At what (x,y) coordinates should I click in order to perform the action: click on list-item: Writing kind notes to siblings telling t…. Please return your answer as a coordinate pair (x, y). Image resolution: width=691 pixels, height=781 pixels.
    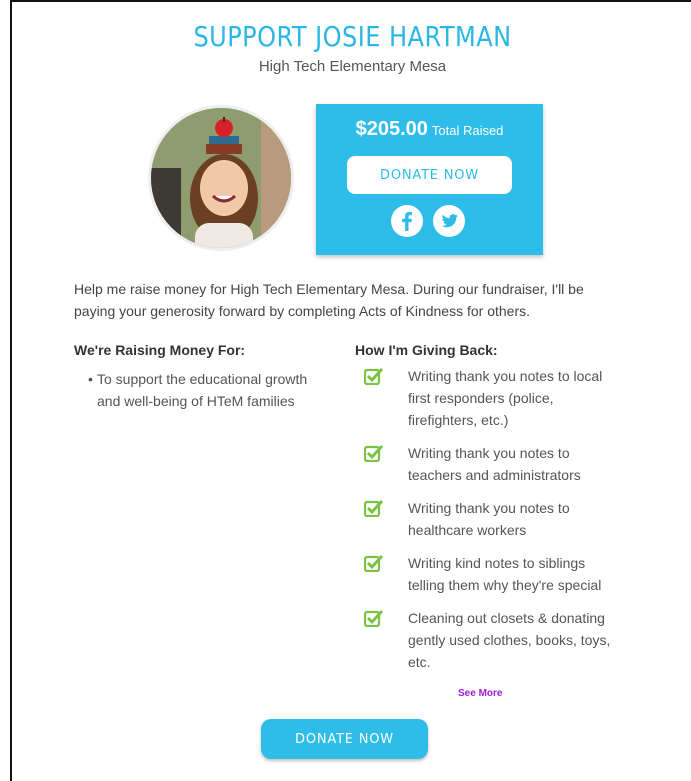
    Looking at the image, I should click on (494, 574).